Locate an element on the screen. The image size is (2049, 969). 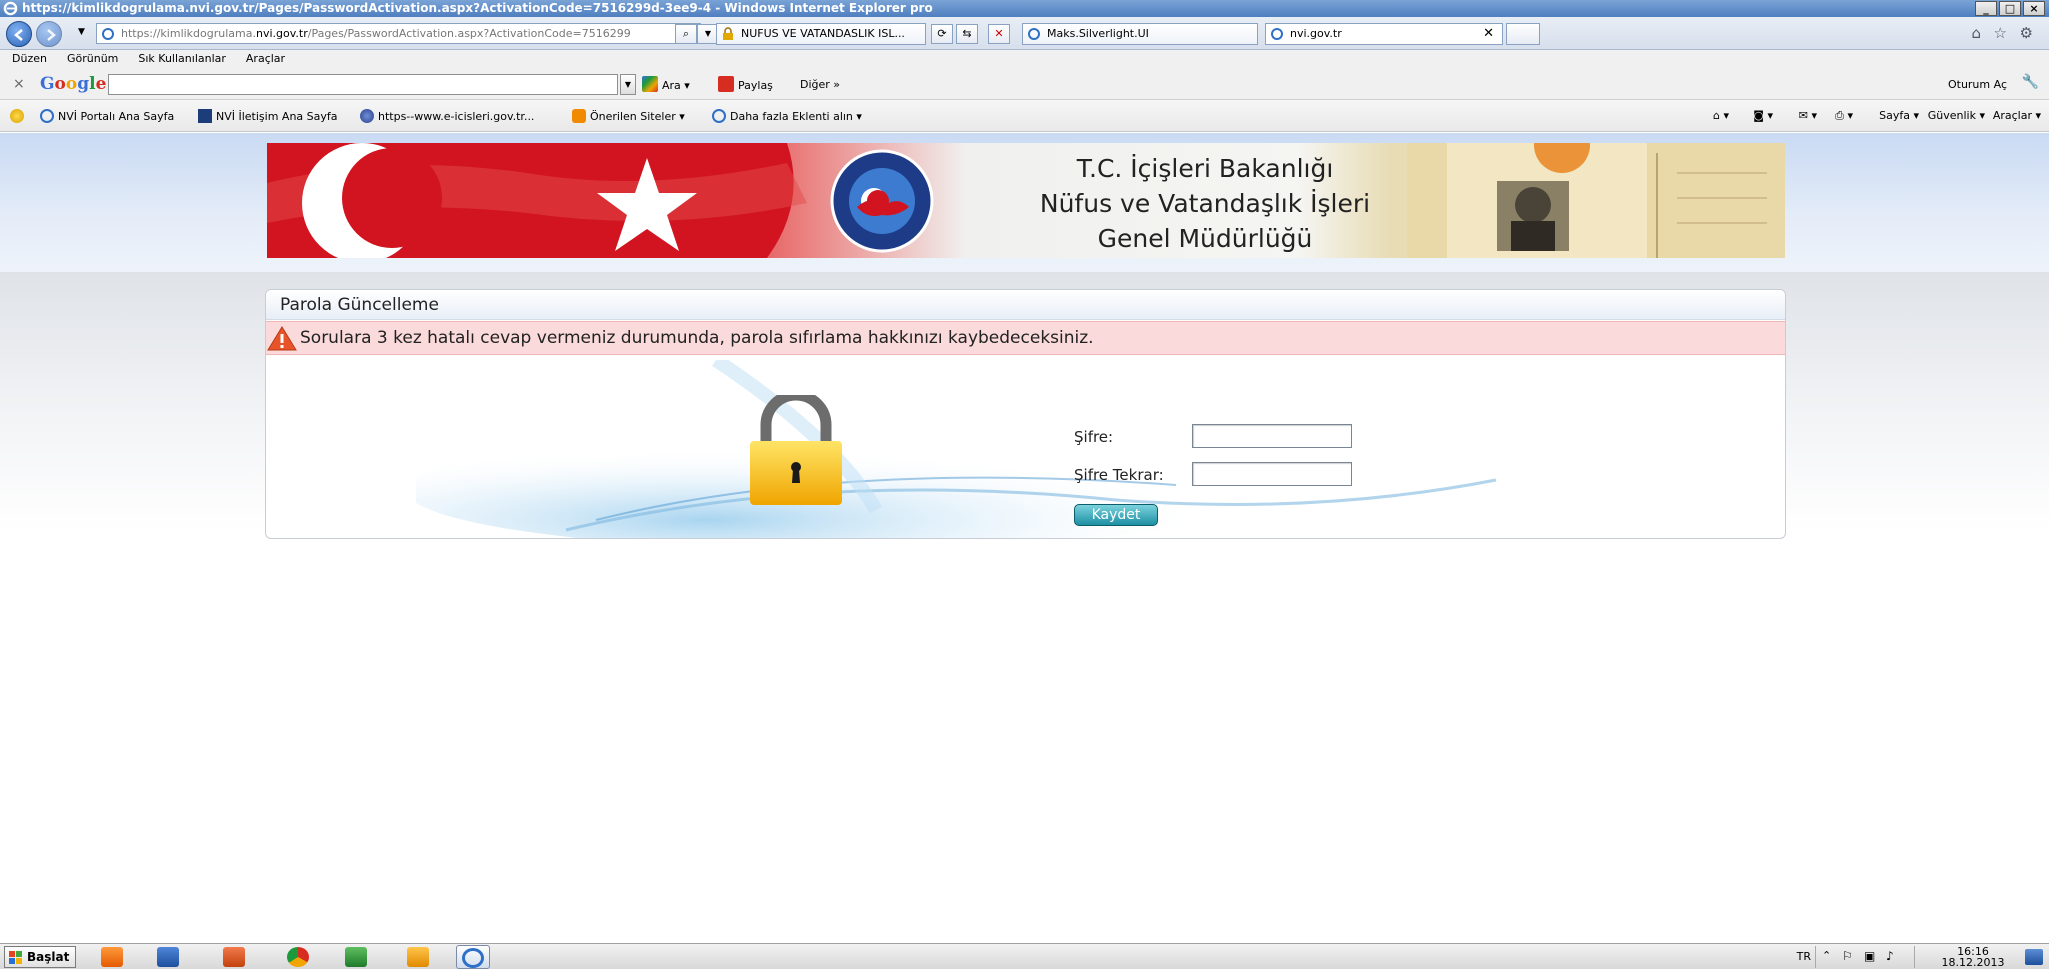
clock: 16:16 18.12.2013 is located at coordinates (1973, 957).